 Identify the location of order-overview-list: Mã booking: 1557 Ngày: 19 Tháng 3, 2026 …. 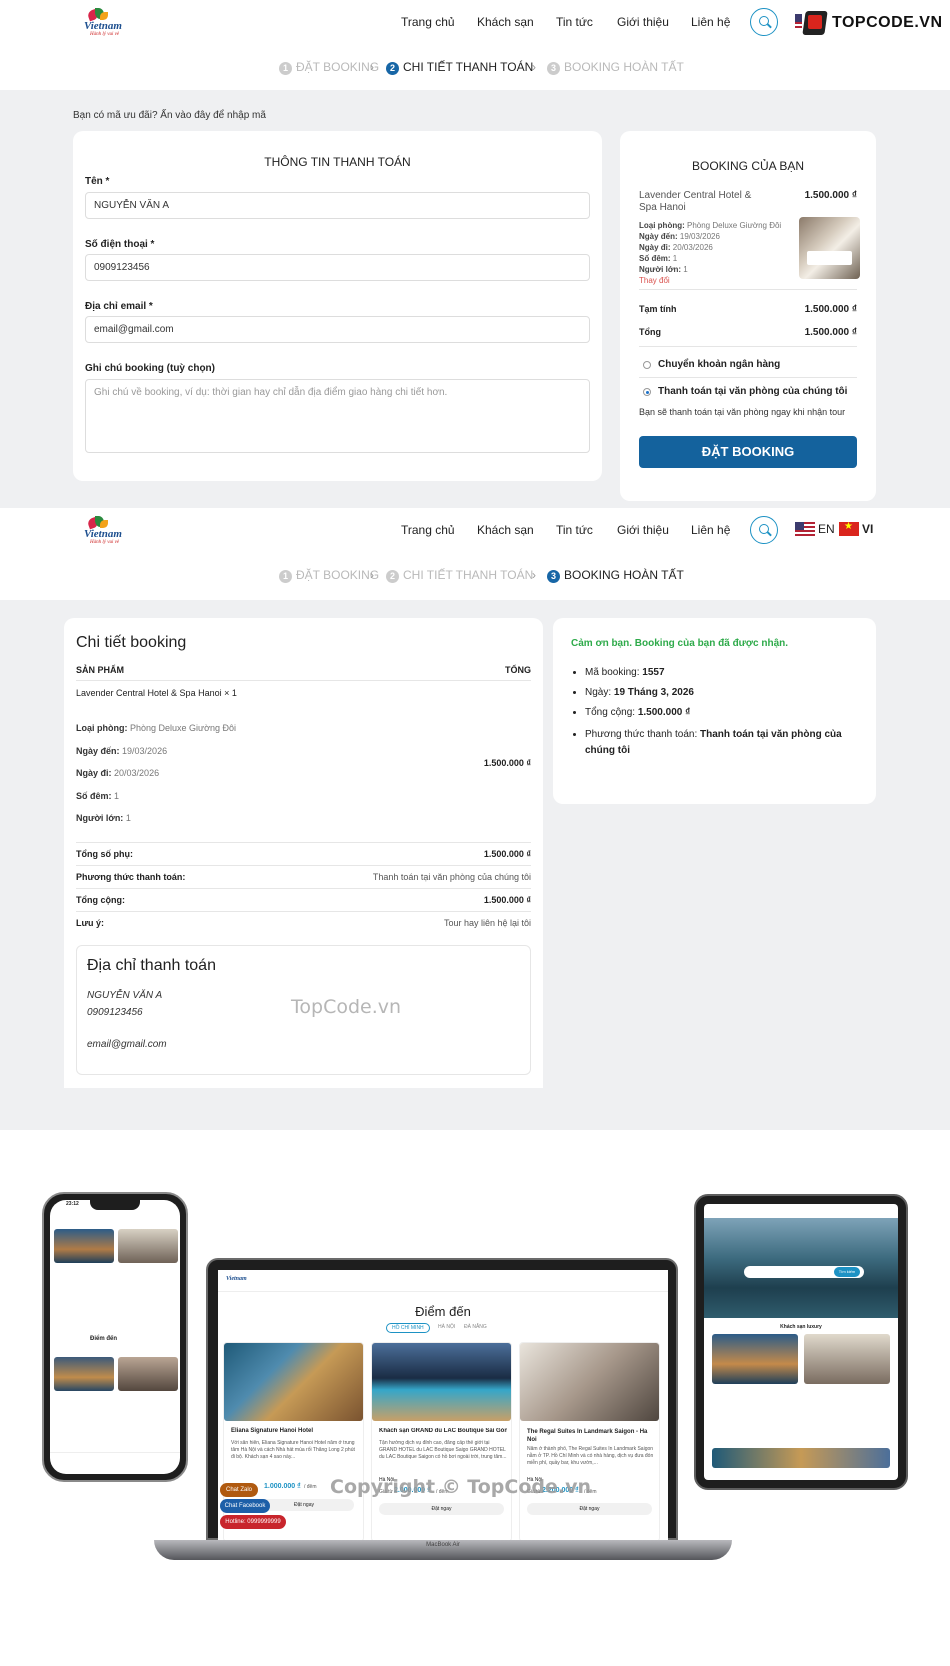
(722, 717).